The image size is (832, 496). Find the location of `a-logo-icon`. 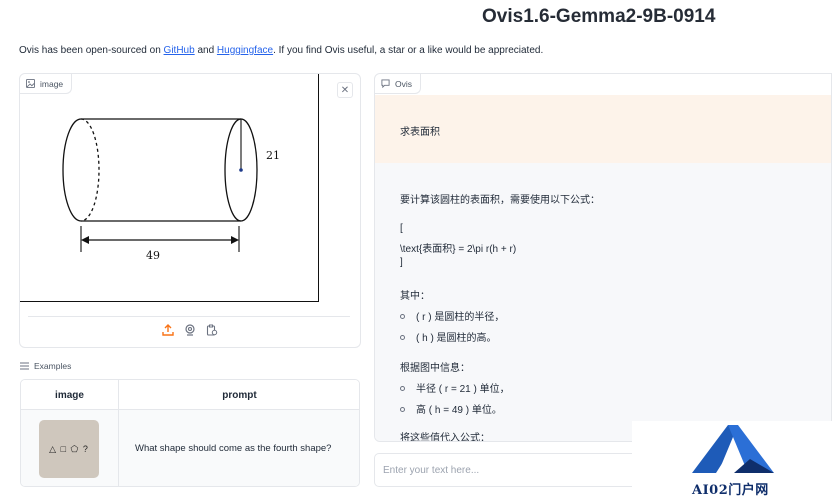

a-logo-icon is located at coordinates (733, 449).